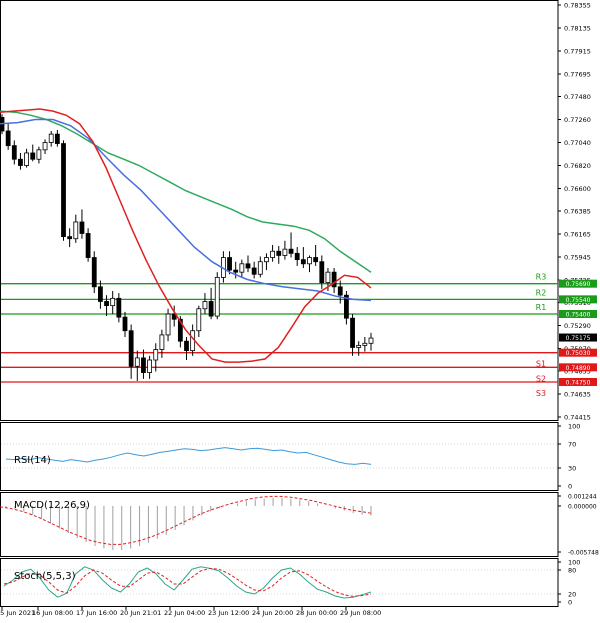  I want to click on price-tick-label: 0.77695, so click(577, 75).